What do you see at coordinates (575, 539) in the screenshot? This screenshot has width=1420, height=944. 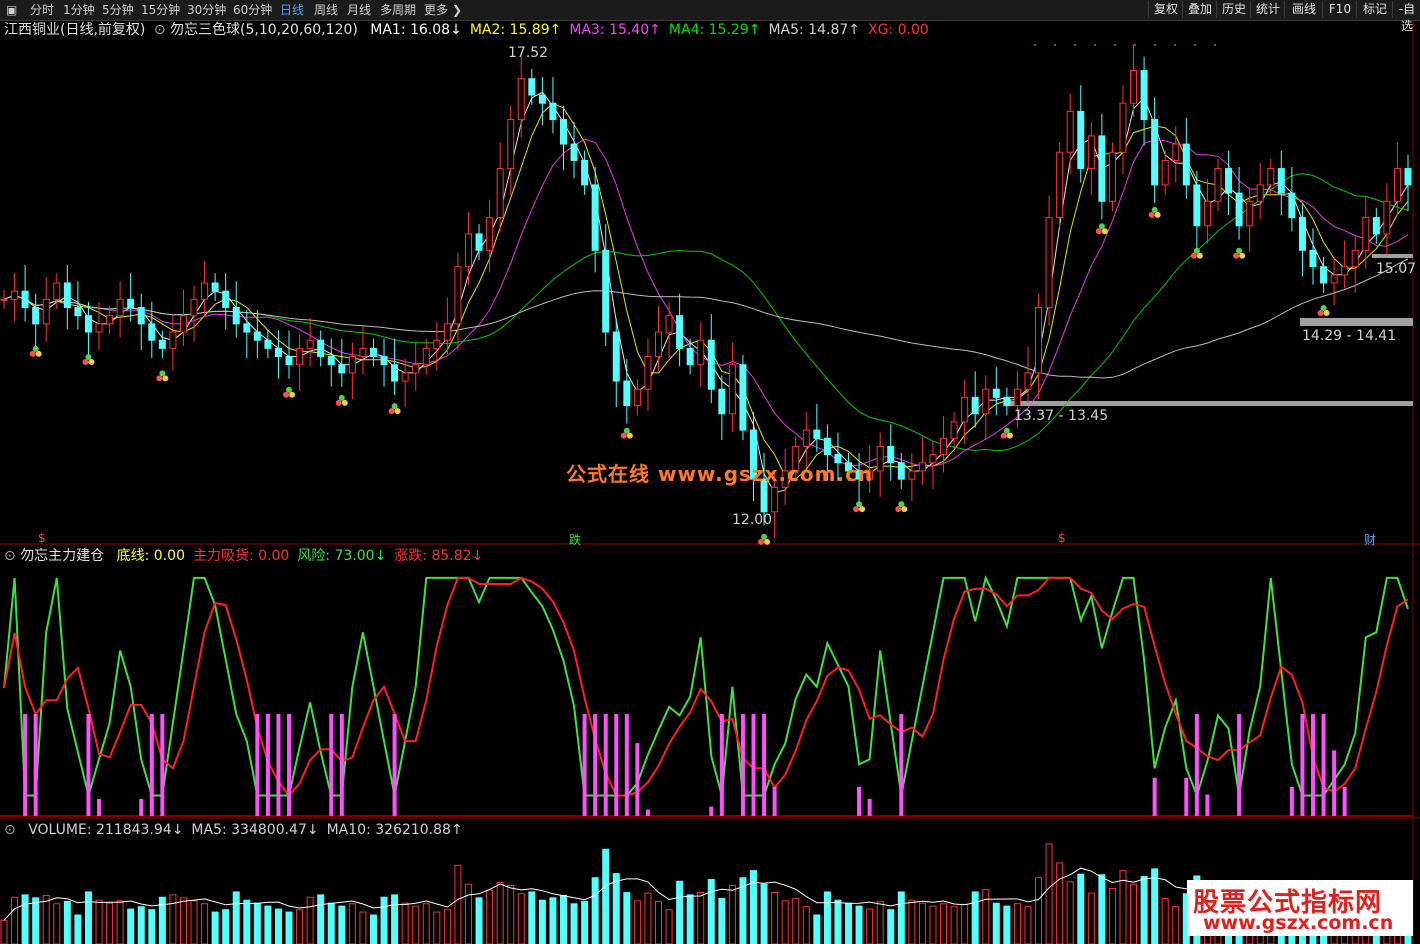 I see `event-marker: 跌` at bounding box center [575, 539].